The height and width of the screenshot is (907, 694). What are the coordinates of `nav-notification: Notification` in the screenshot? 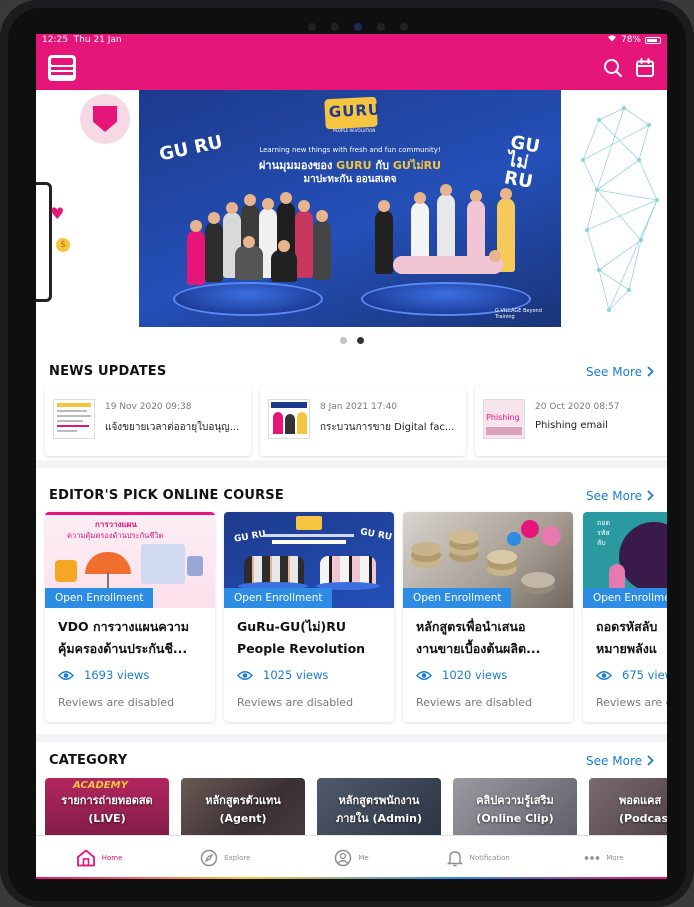 It's located at (478, 857).